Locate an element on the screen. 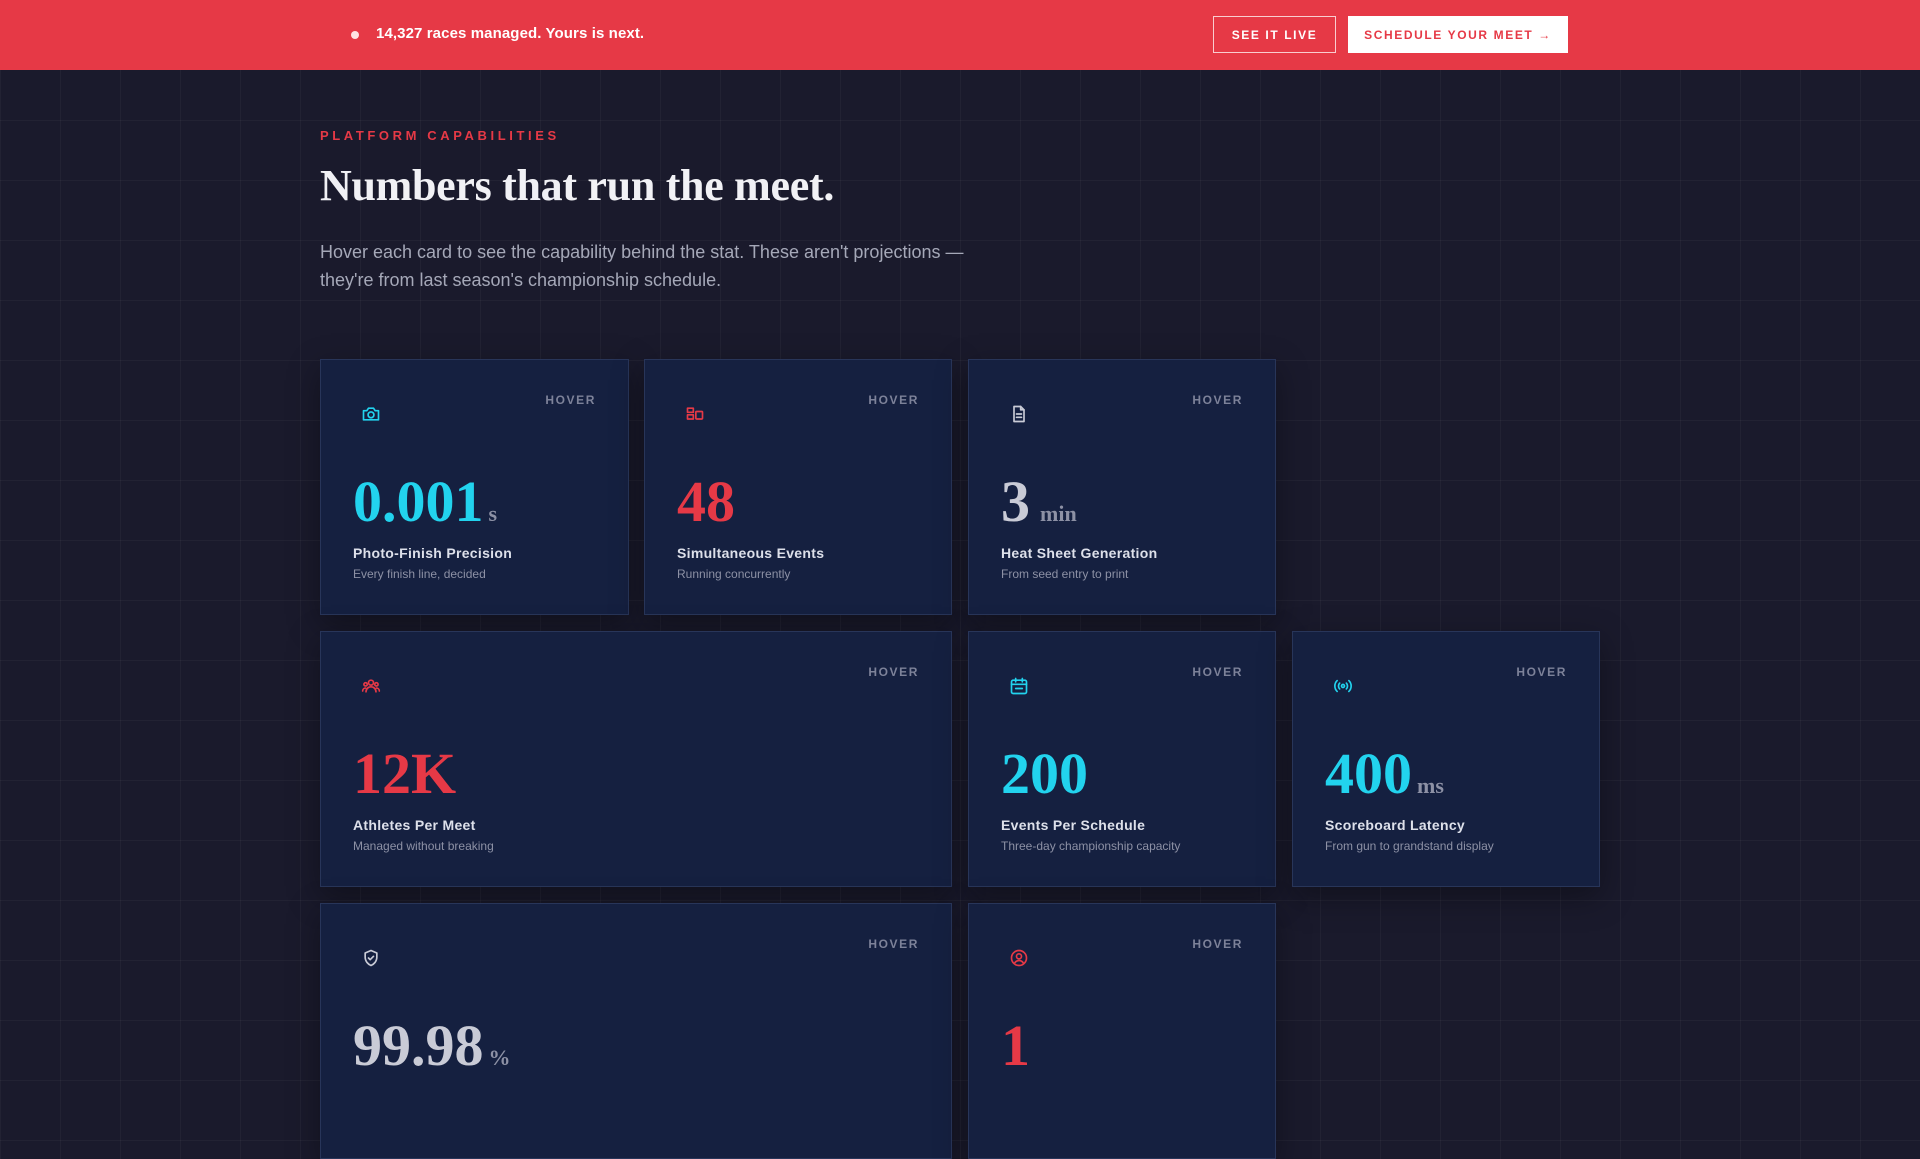 This screenshot has height=1159, width=1920. stat-label: Events Per Schedule is located at coordinates (1073, 825).